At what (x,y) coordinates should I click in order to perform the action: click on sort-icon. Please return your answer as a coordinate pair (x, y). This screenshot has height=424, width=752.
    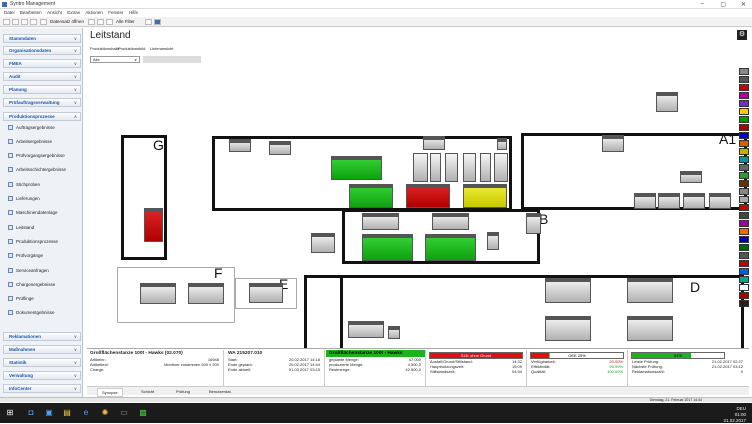
    Looking at the image, I should click on (100, 22).